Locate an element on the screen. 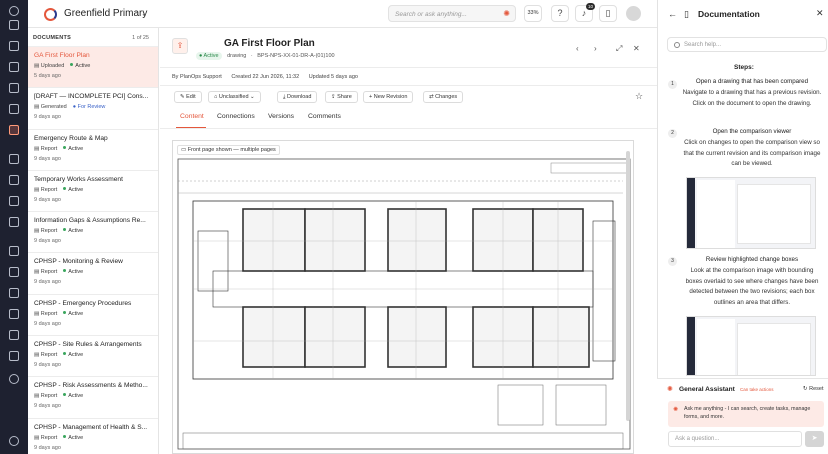  divider is located at coordinates (408, 128).